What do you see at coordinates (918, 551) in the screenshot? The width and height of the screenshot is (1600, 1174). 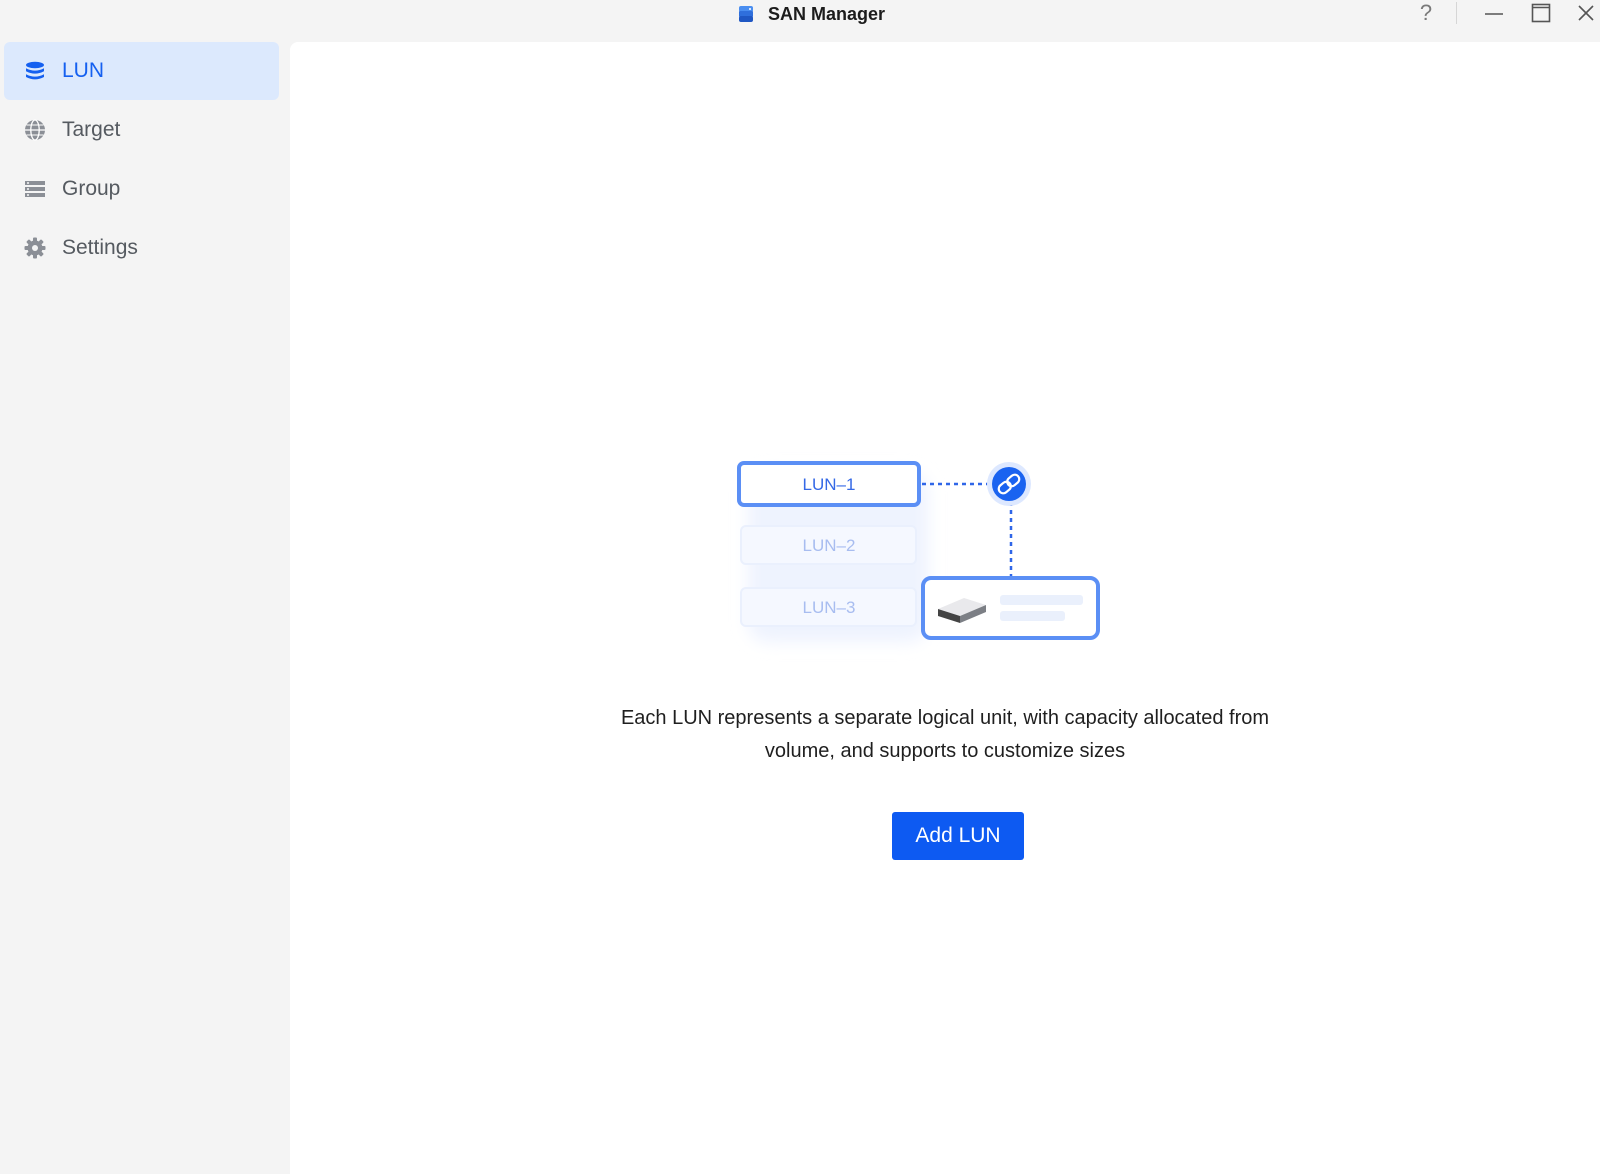 I see `lun-illustration: LUN–1 LUN–2 LUN–3` at bounding box center [918, 551].